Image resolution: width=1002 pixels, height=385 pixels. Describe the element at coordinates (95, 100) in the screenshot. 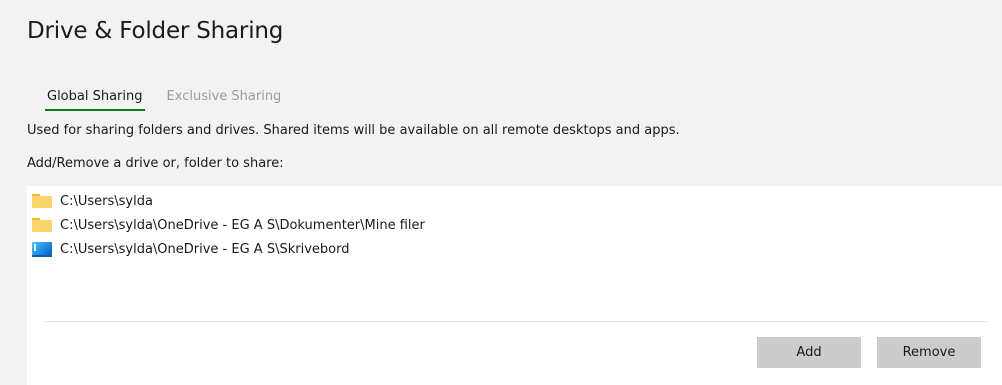

I see `tab-global-sharing: Global Sharing` at that location.